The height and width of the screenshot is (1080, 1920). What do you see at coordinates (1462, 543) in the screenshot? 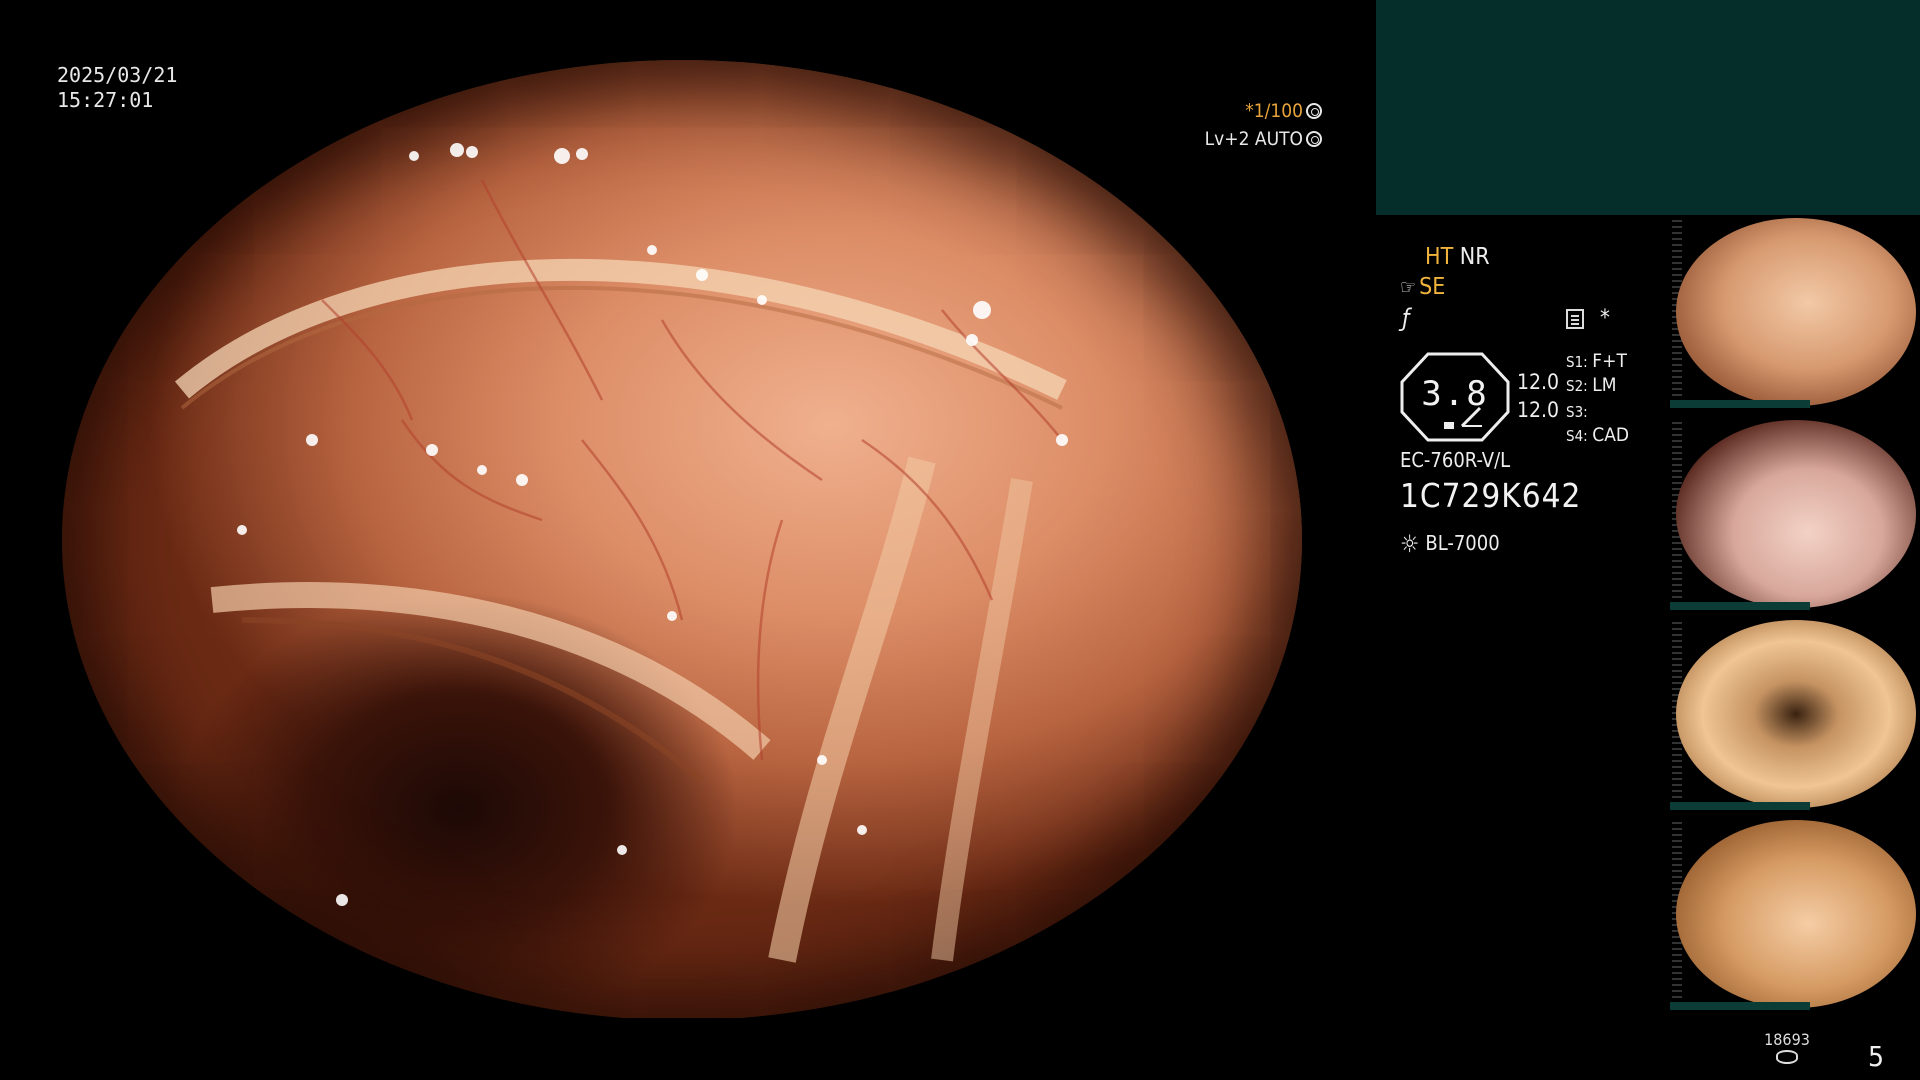
I see `lamp-label: BL-7000` at bounding box center [1462, 543].